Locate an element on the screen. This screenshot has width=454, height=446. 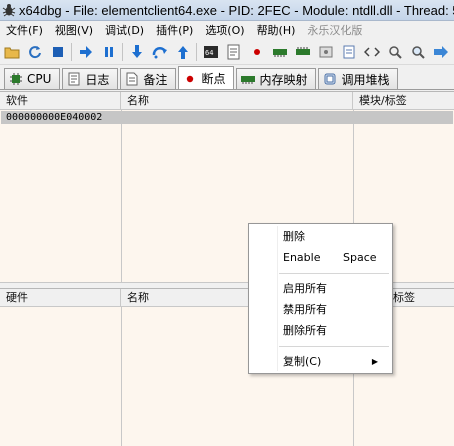
tab-bar: CPU 日志 备注 断点 内存映射 调用堆栈 is located at coordinates (227, 78).